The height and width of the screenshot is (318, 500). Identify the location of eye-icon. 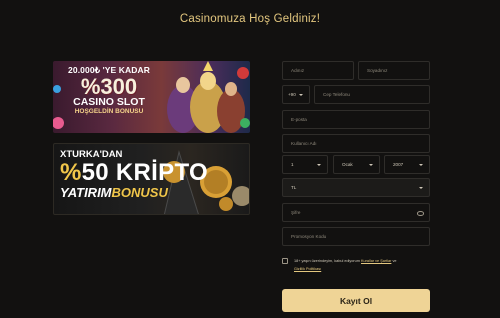
(420, 213).